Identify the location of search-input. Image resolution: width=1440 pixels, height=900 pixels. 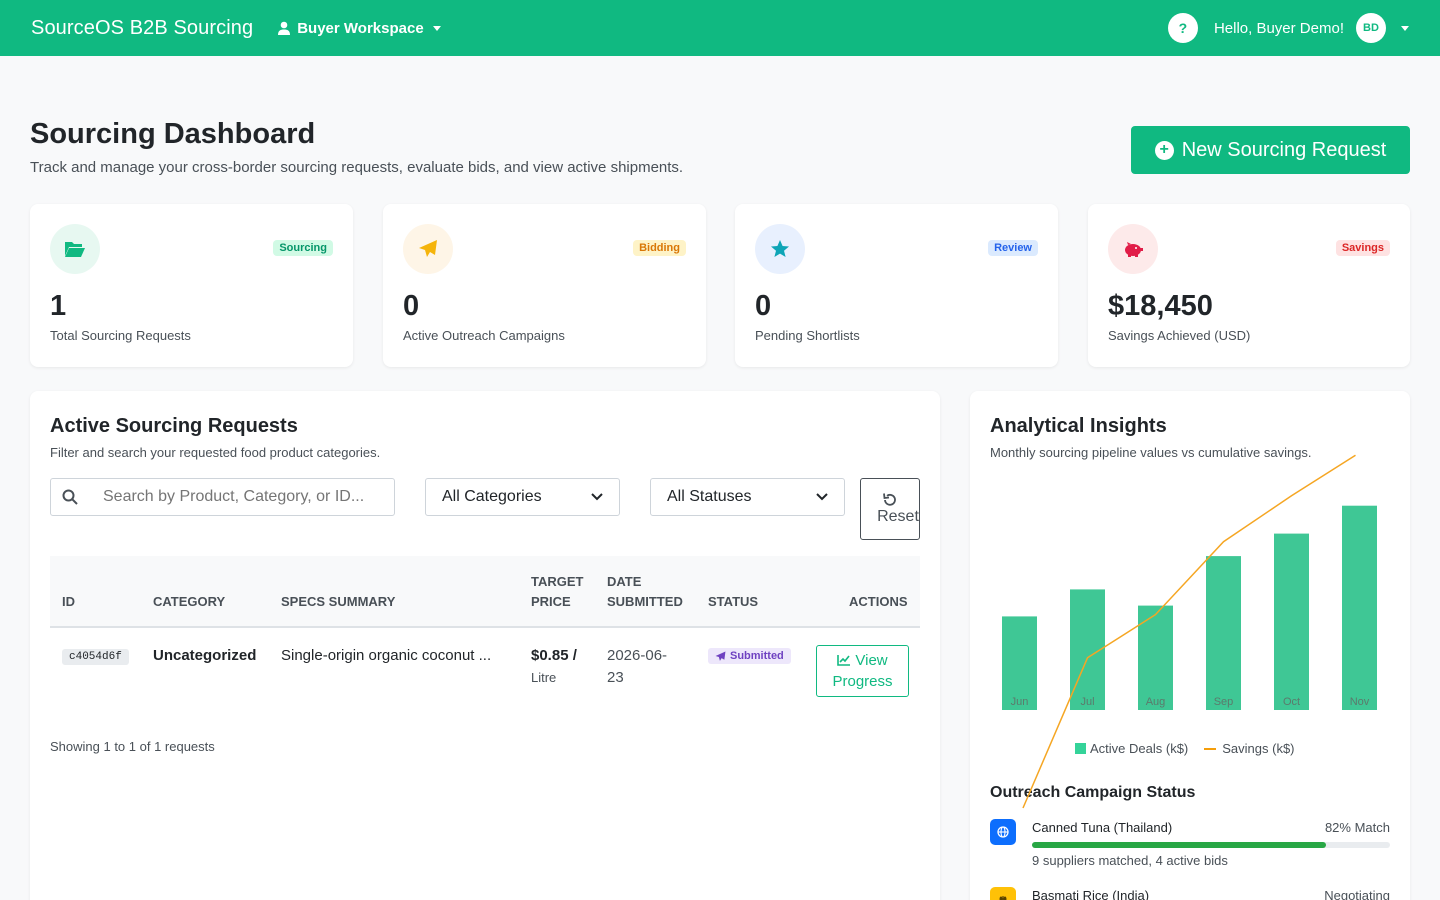
(243, 497).